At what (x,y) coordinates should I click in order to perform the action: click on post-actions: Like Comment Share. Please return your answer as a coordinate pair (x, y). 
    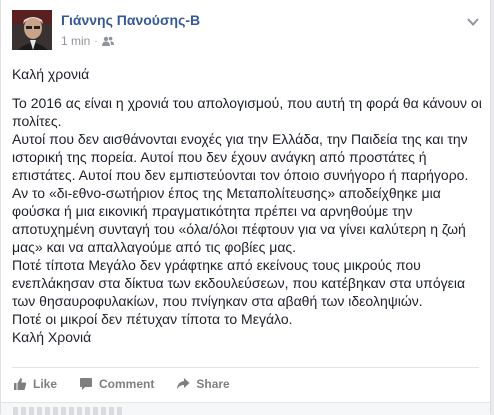
    Looking at the image, I should click on (132, 384).